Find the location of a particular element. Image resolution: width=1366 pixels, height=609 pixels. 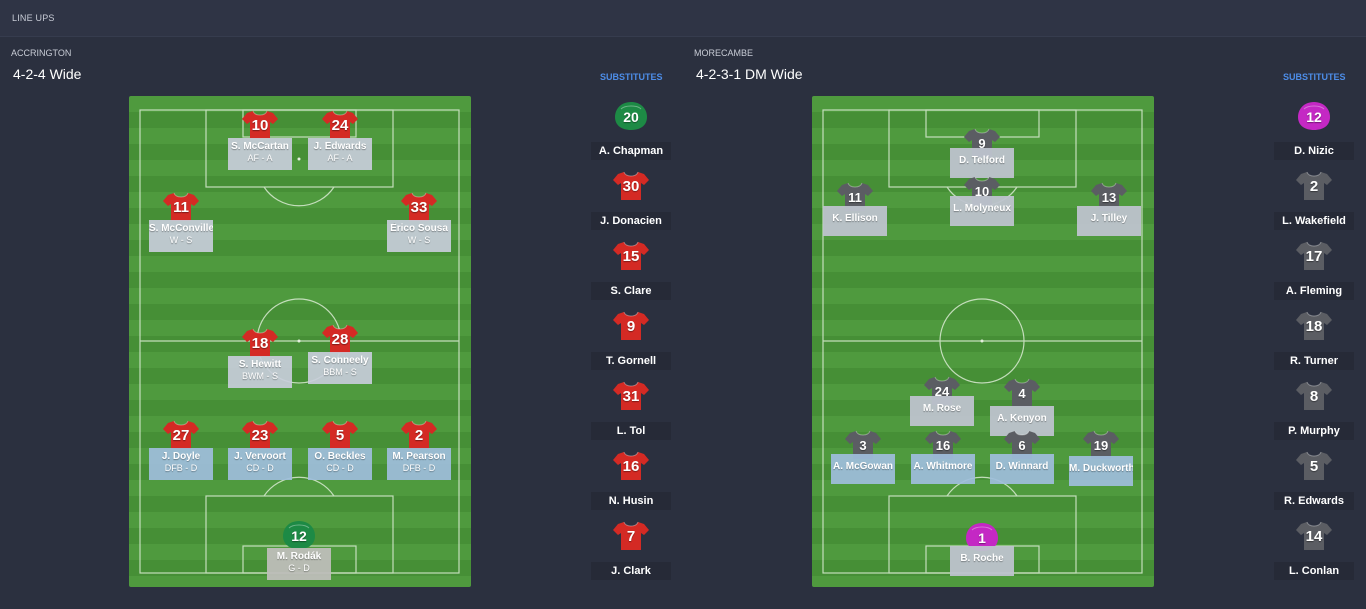

player-name: M. Duckworth is located at coordinates (1101, 468).